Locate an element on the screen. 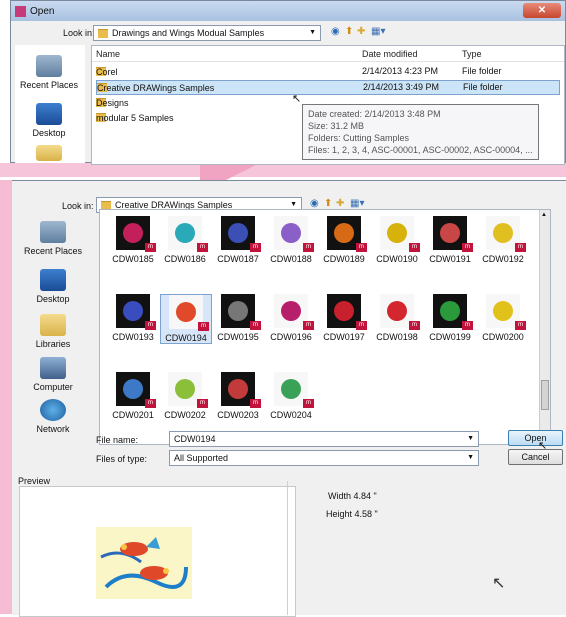 The image size is (566, 617). thumbnail-item: m CDW0188 is located at coordinates (291, 240).